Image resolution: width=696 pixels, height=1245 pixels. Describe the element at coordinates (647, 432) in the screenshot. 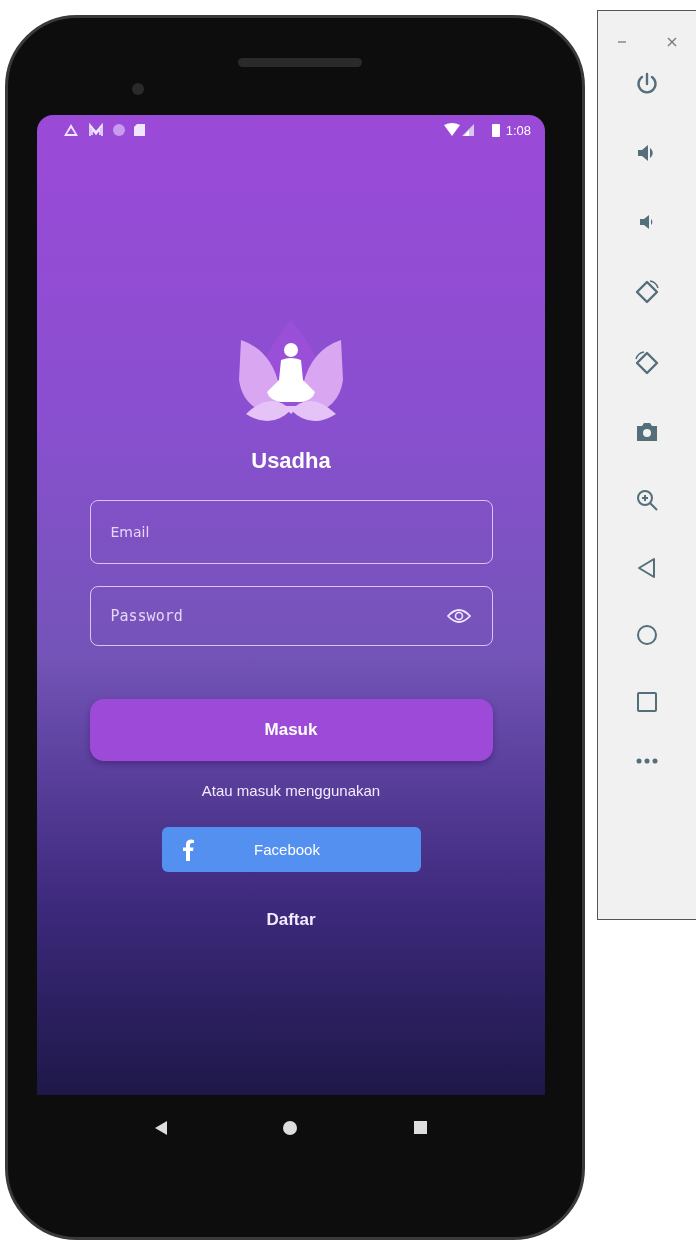

I see `camera-icon` at that location.